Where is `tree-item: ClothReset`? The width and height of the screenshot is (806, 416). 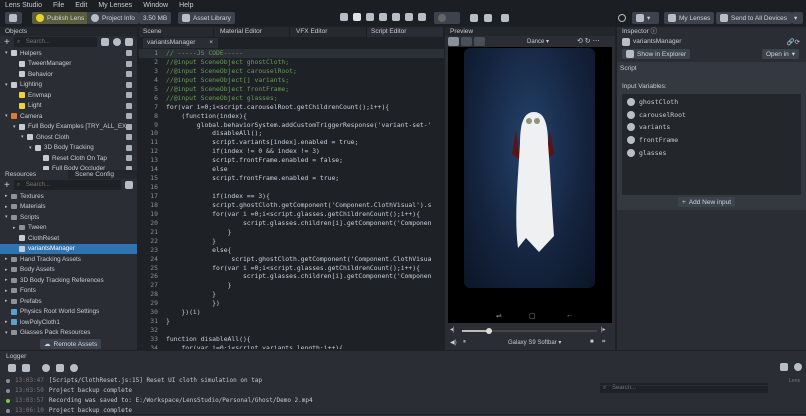 tree-item: ClothReset is located at coordinates (68, 238).